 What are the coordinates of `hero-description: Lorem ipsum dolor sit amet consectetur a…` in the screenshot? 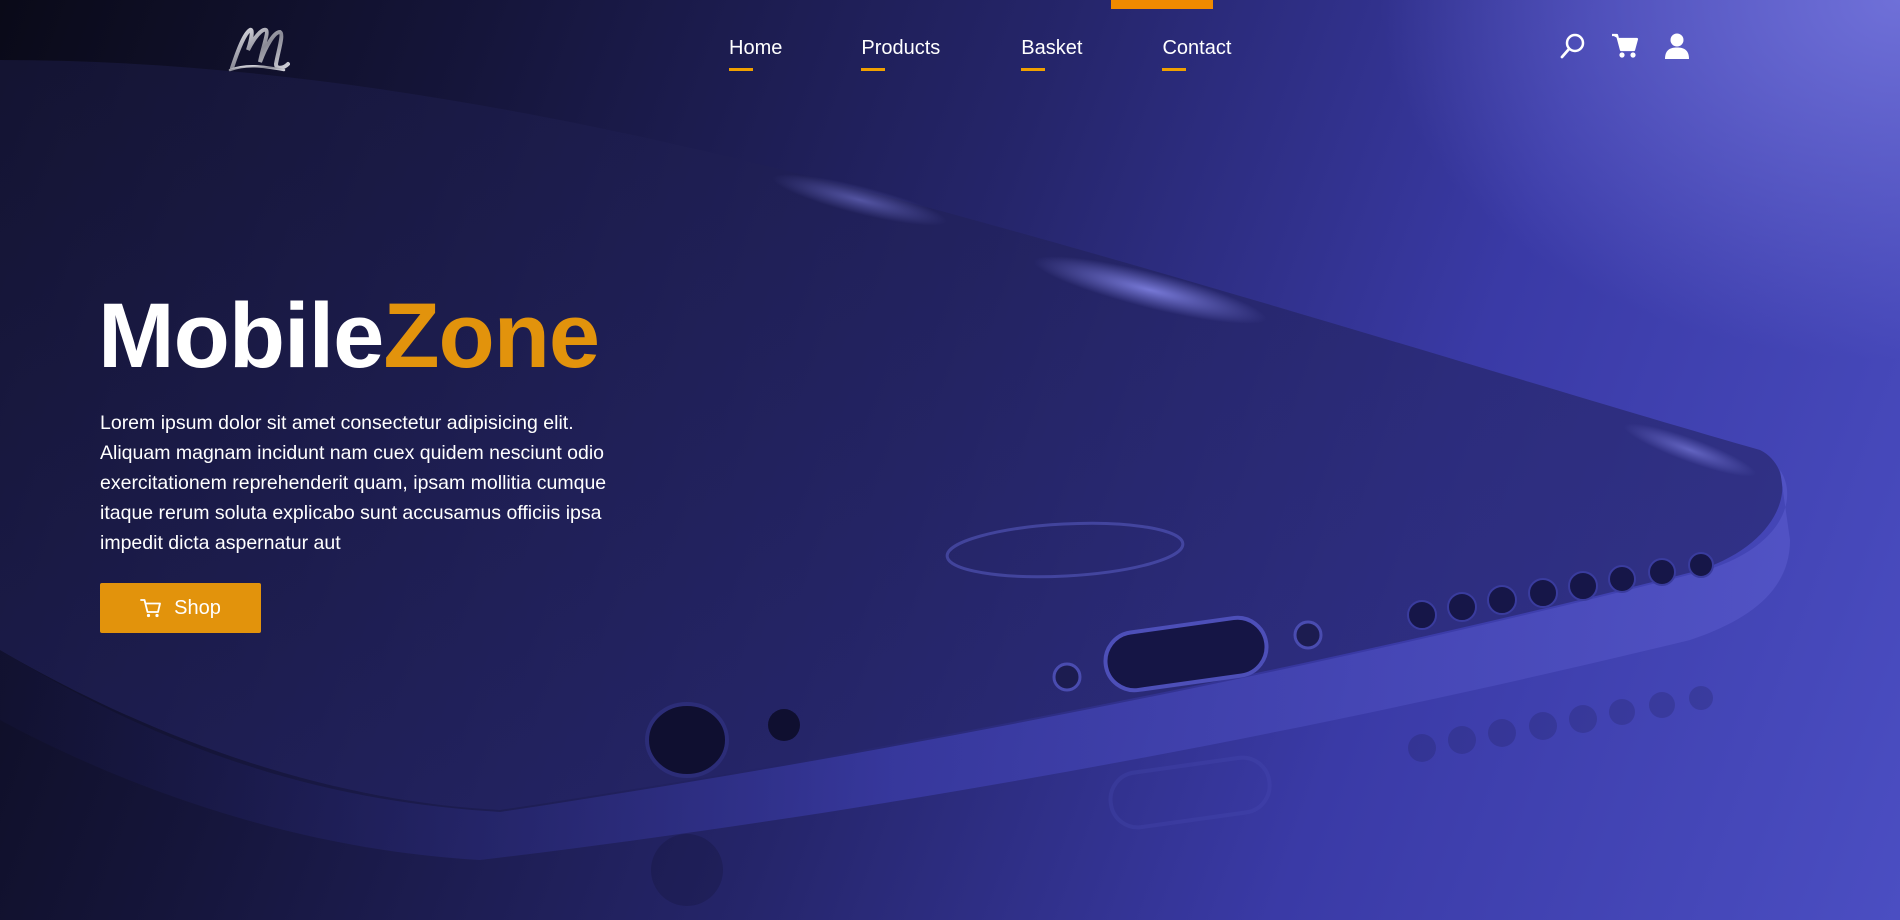 It's located at (353, 483).